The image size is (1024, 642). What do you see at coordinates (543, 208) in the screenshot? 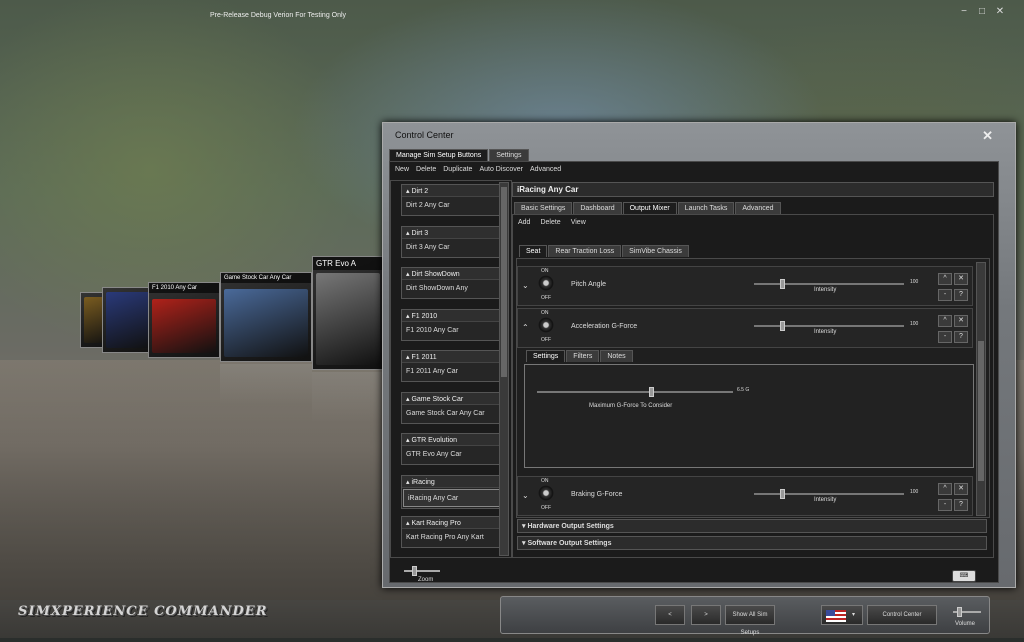
I see `tab-basic-settings: Basic Settings` at bounding box center [543, 208].